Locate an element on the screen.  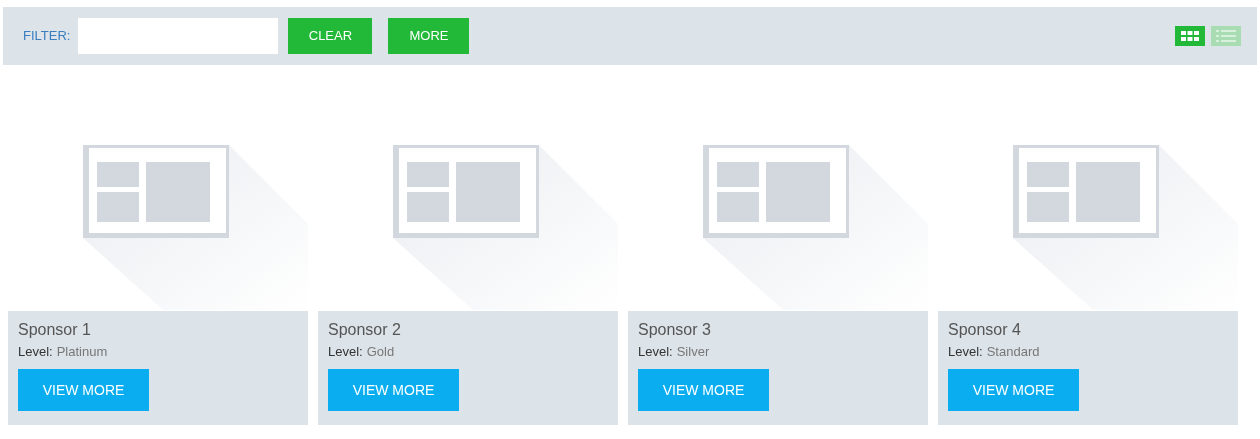
level-value: Platinum is located at coordinates (82, 352).